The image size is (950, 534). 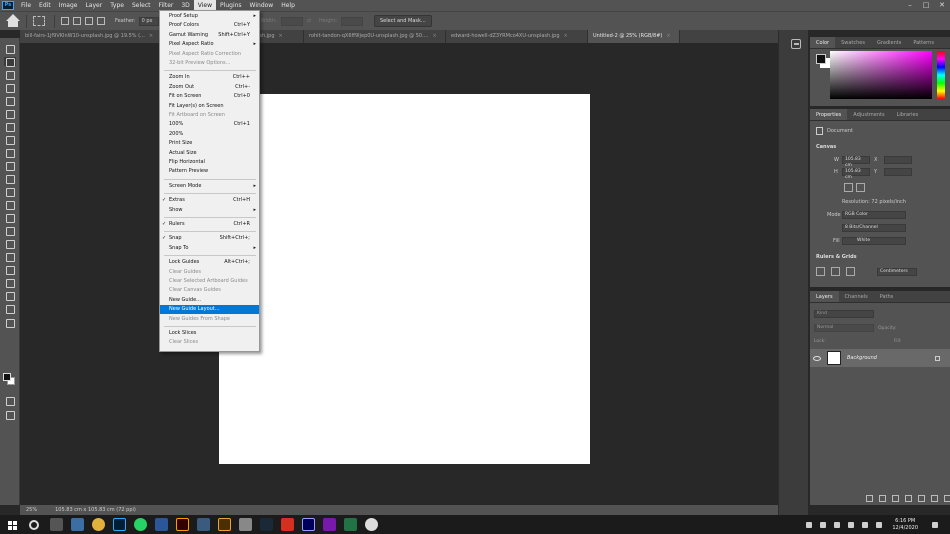 What do you see at coordinates (161, 524) in the screenshot?
I see `word-icon` at bounding box center [161, 524].